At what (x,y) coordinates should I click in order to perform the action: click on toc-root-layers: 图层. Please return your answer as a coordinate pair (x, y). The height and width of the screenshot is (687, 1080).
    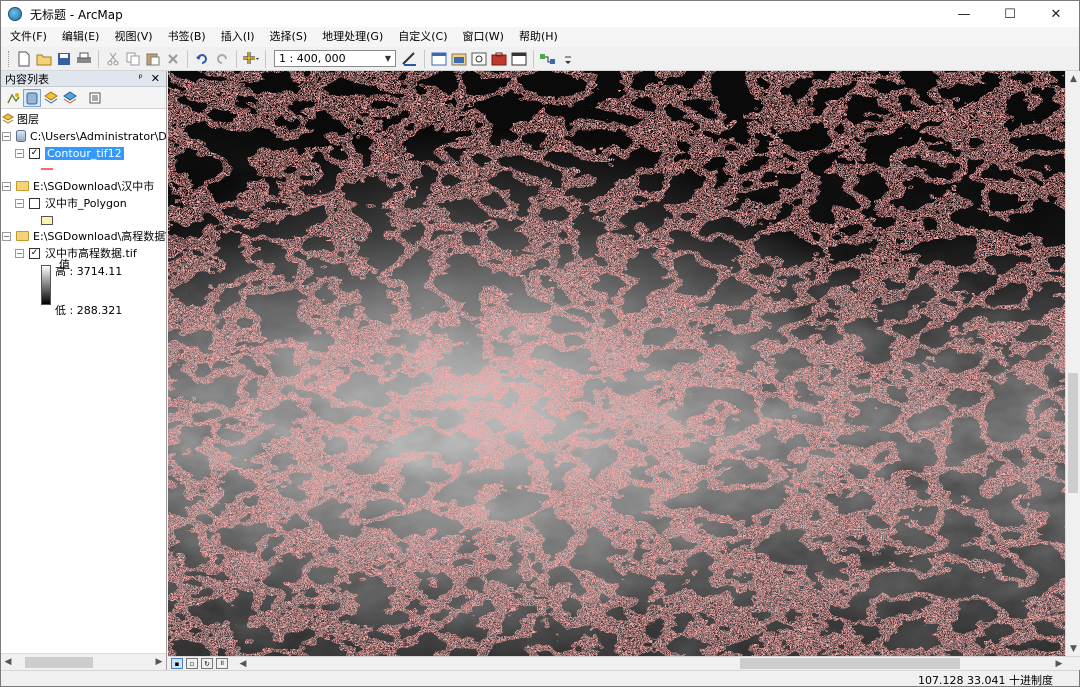
    Looking at the image, I should click on (20, 119).